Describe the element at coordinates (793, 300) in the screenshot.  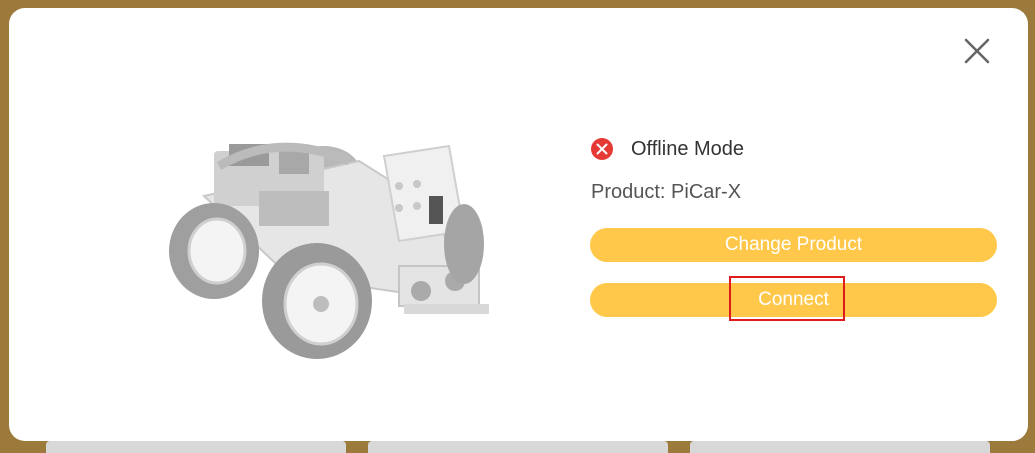
I see `connect-button: Connect` at that location.